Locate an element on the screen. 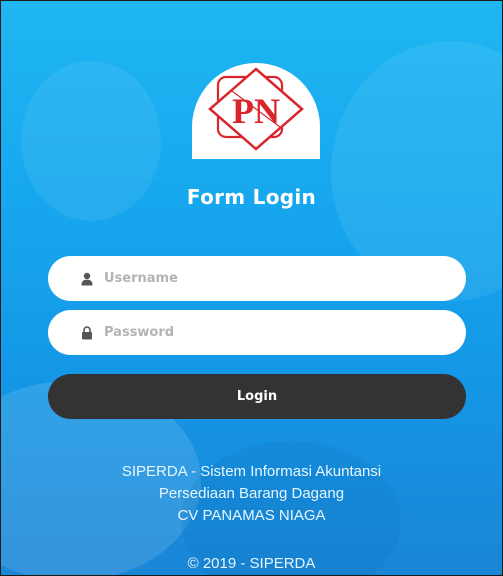 Image resolution: width=503 pixels, height=576 pixels. form-title: Form Login is located at coordinates (251, 197).